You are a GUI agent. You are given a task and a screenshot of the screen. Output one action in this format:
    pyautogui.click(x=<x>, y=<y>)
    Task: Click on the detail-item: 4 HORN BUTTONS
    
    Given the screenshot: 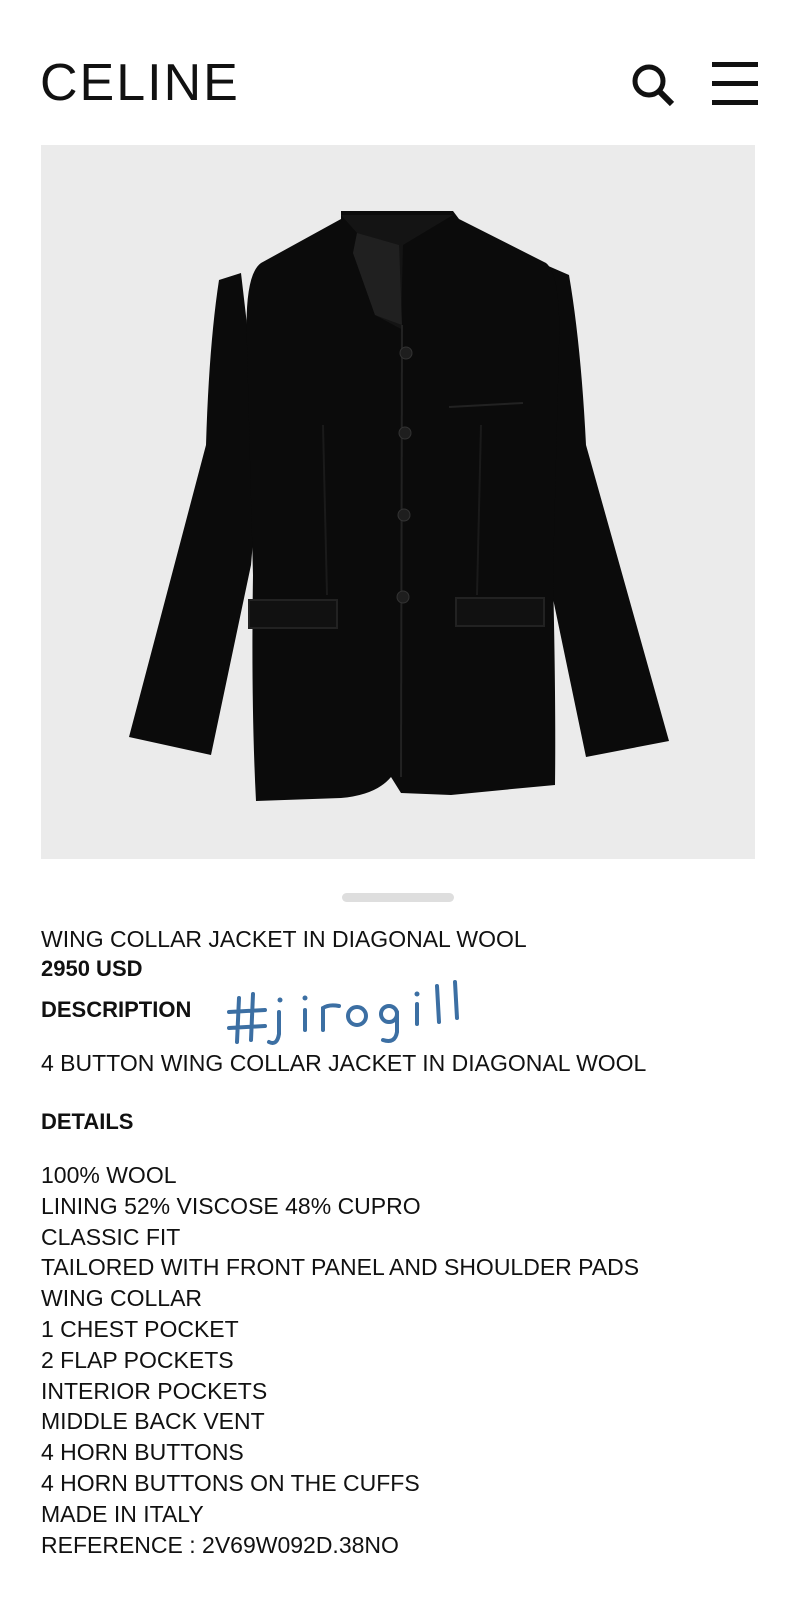 What is the action you would take?
    pyautogui.click(x=142, y=1452)
    